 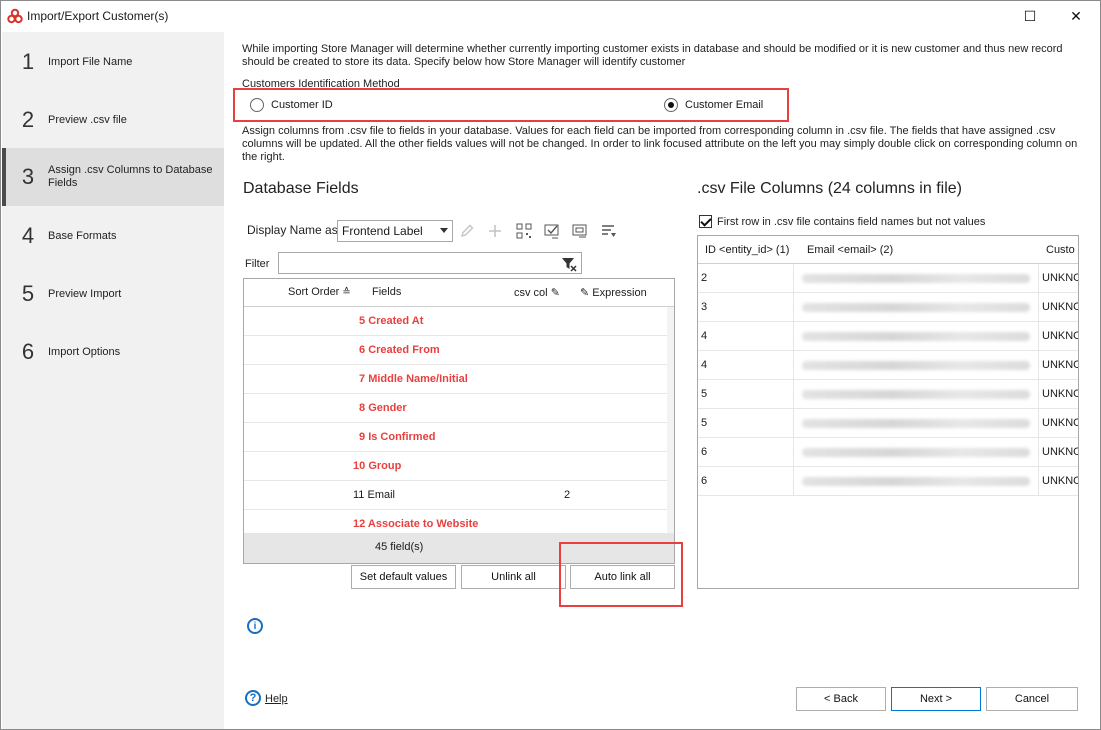 What do you see at coordinates (1032, 699) in the screenshot?
I see `cancel-button: Cancel` at bounding box center [1032, 699].